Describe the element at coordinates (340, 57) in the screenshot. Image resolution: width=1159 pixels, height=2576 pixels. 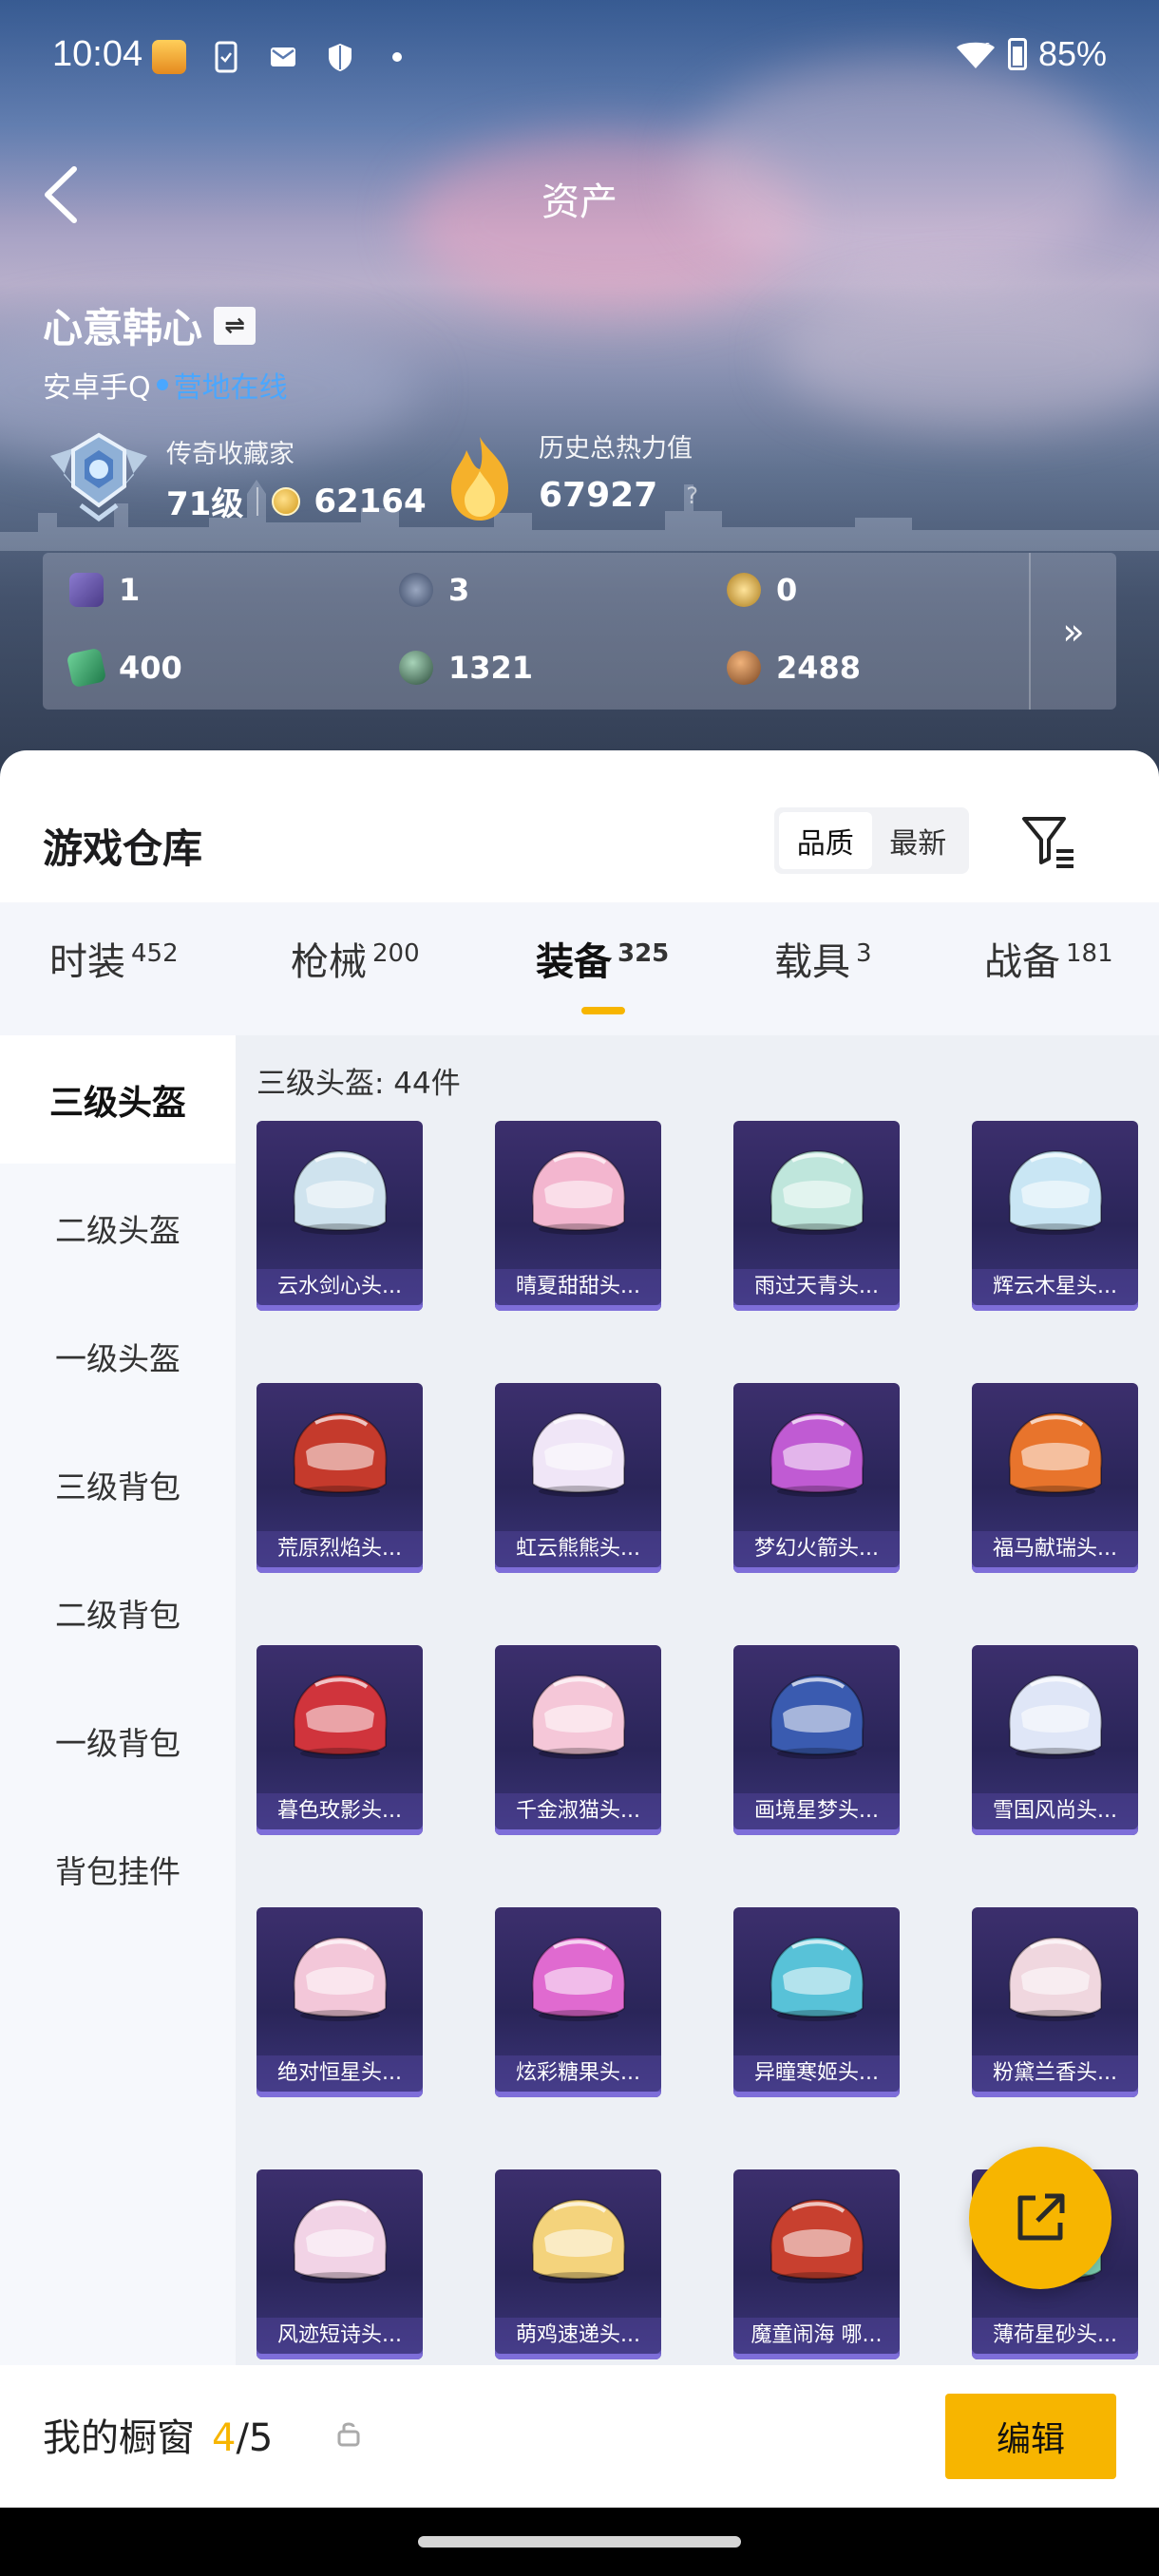
I see `shield-icon` at that location.